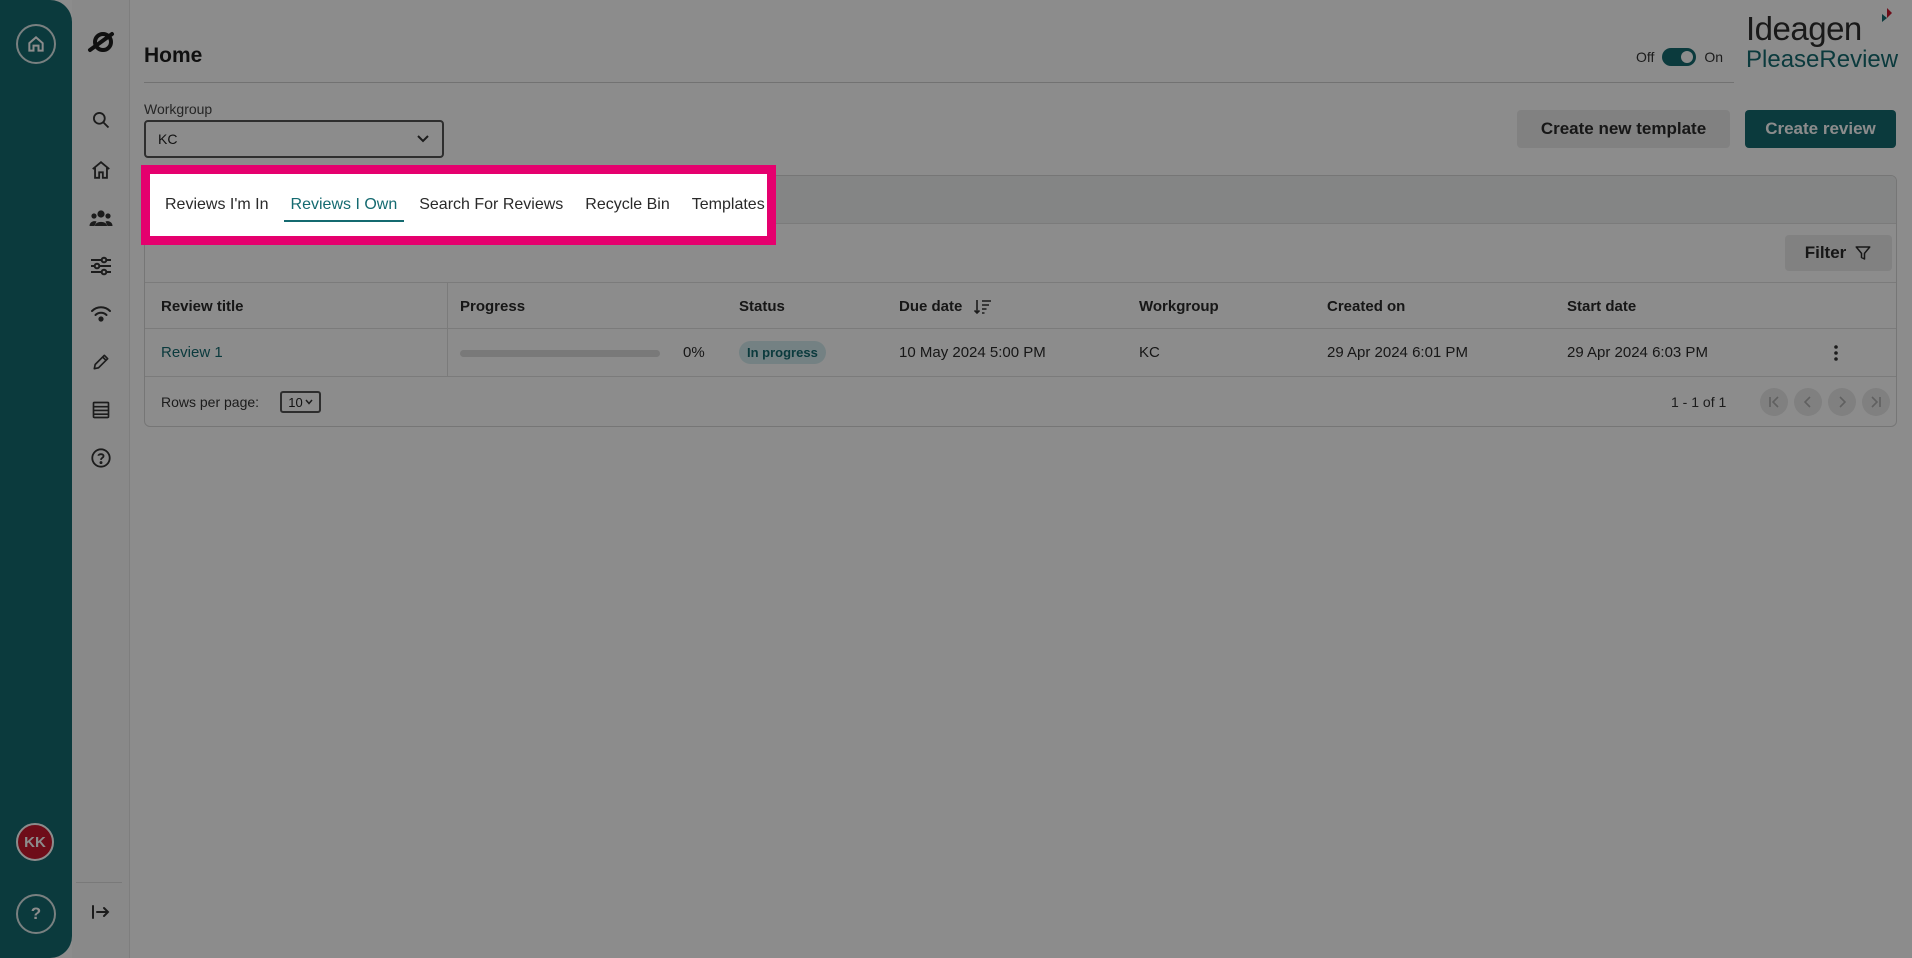 The width and height of the screenshot is (1912, 958). What do you see at coordinates (972, 352) in the screenshot?
I see `due-date-cell: 10 May 2024 5:00 PM` at bounding box center [972, 352].